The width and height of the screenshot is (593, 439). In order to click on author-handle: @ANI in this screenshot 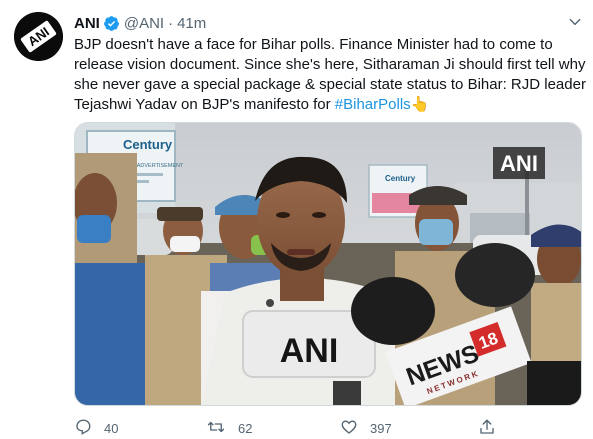, I will do `click(144, 23)`.